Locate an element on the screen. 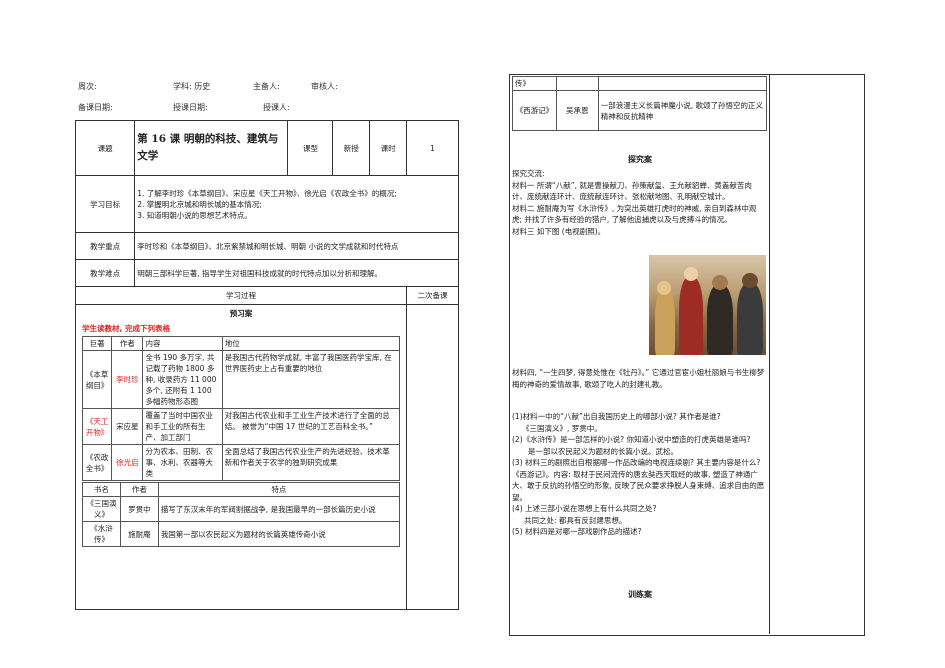  novel-name: 《三国演义》 is located at coordinates (101, 509).